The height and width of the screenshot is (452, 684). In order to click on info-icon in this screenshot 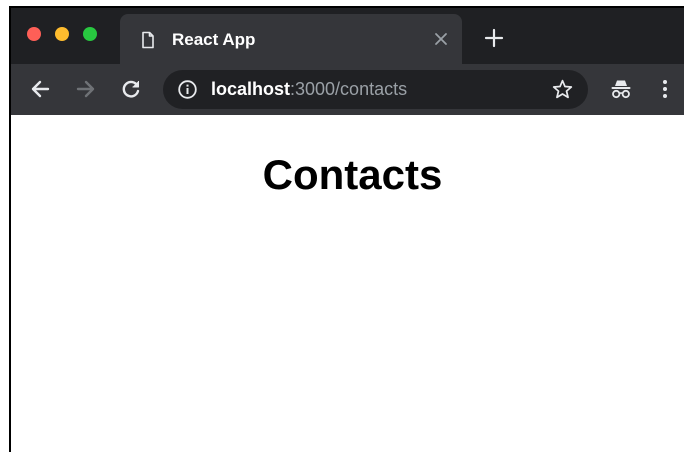, I will do `click(187, 89)`.